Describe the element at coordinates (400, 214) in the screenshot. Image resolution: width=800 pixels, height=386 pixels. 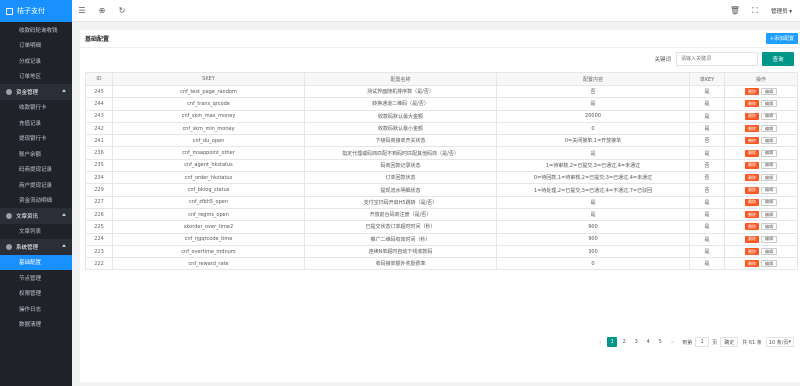
I see `cell-name: 开放前台码商注册（是/否）` at that location.